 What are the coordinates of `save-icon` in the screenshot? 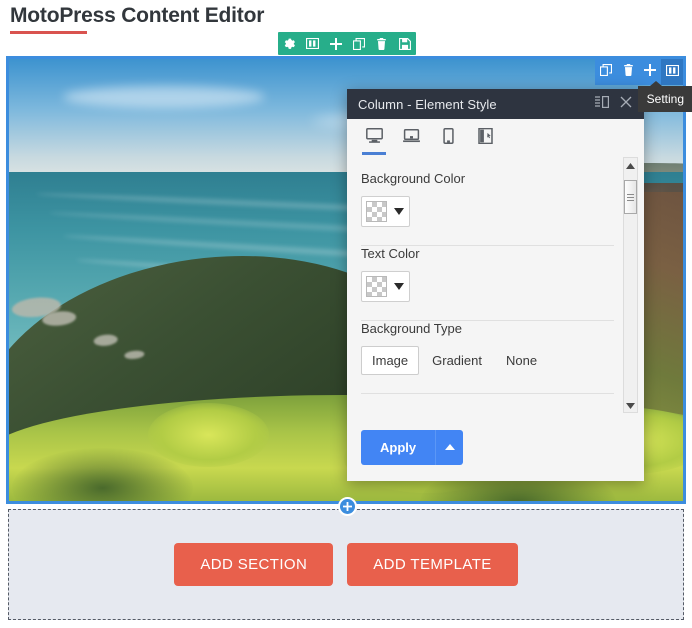 It's located at (404, 43).